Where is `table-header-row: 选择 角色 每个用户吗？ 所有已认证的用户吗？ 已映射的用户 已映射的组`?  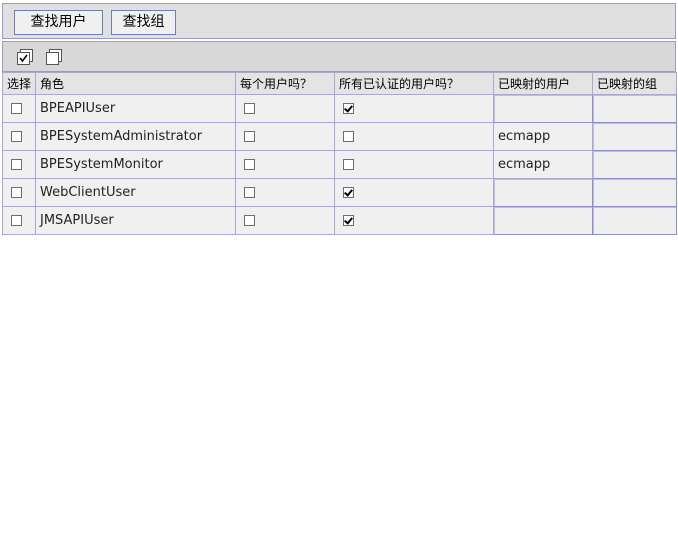 table-header-row: 选择 角色 每个用户吗？ 所有已认证的用户吗？ 已映射的用户 已映射的组 is located at coordinates (339, 83).